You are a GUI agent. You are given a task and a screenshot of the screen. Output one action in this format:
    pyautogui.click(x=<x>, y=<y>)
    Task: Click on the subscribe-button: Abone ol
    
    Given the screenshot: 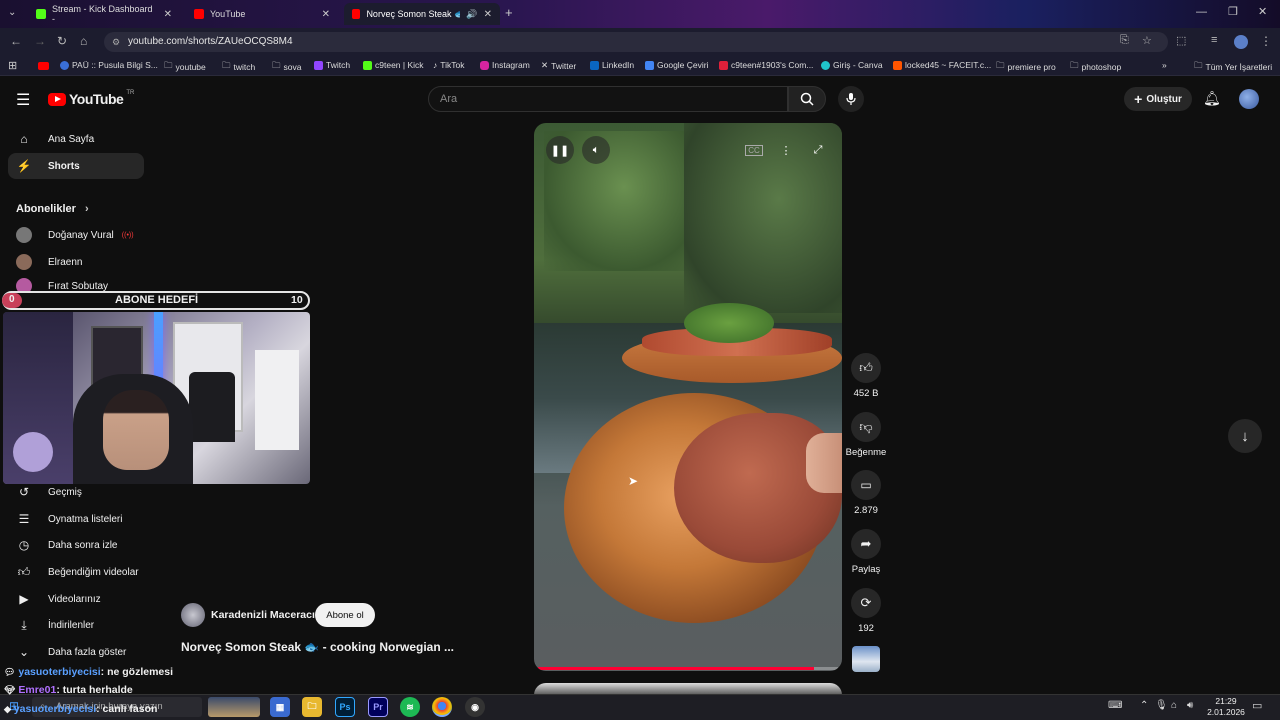 What is the action you would take?
    pyautogui.click(x=345, y=615)
    